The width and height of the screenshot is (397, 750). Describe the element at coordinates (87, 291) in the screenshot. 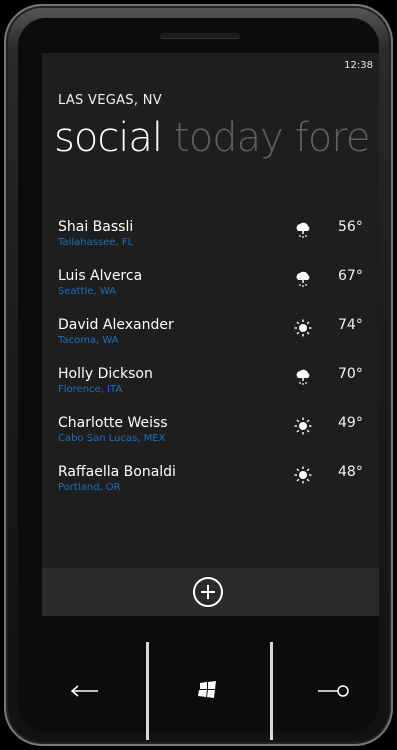

I see `person-location: Seattle, WA` at that location.